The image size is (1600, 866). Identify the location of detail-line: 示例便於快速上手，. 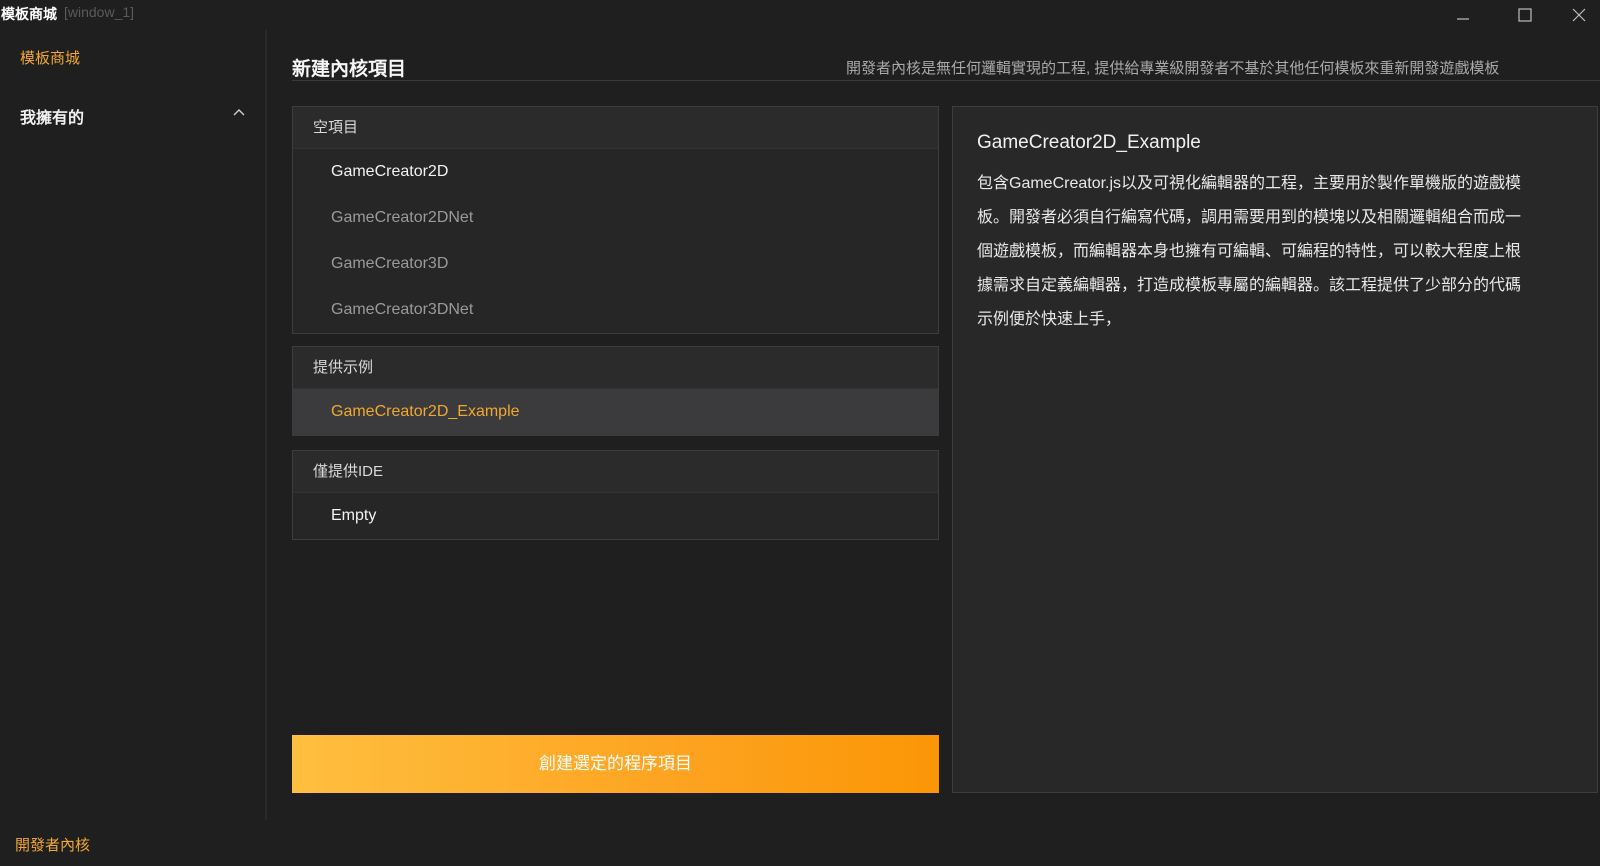
(1049, 319).